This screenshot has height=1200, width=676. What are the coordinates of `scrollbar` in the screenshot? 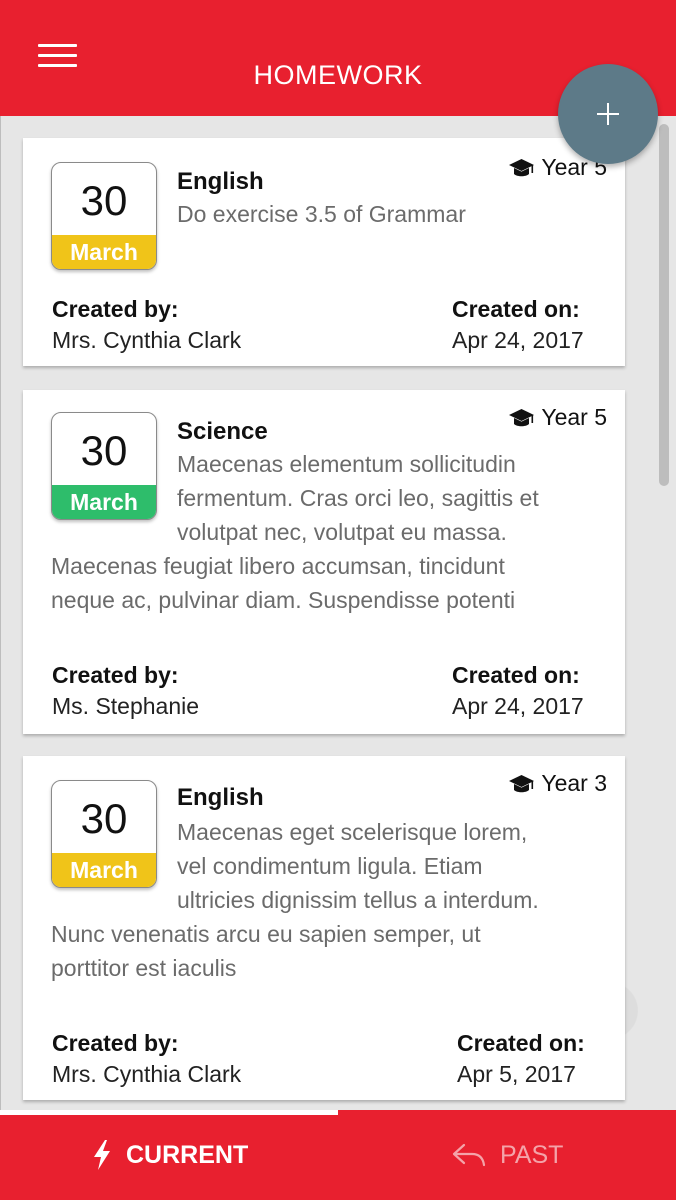 It's located at (664, 305).